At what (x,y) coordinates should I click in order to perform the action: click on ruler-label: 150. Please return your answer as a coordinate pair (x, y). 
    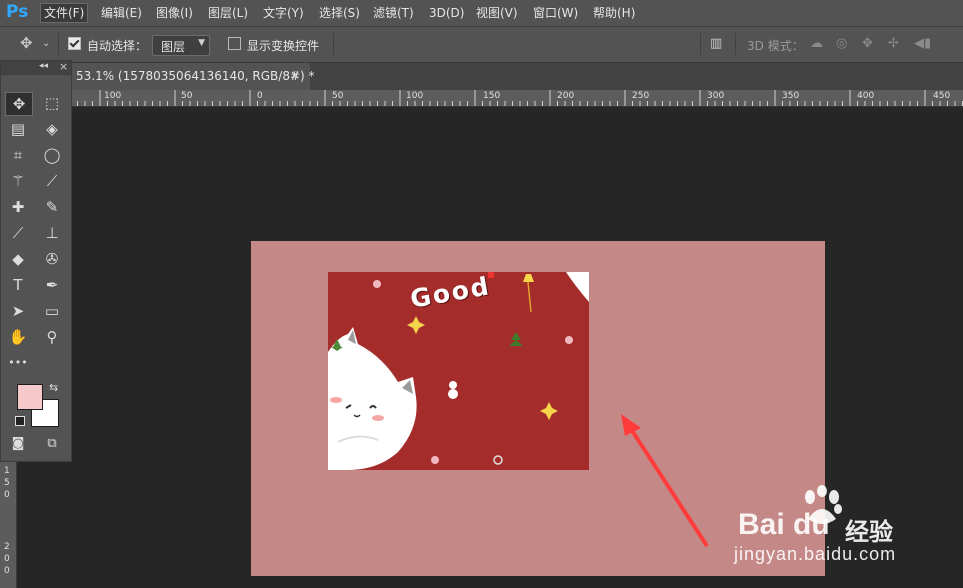
    Looking at the image, I should click on (492, 96).